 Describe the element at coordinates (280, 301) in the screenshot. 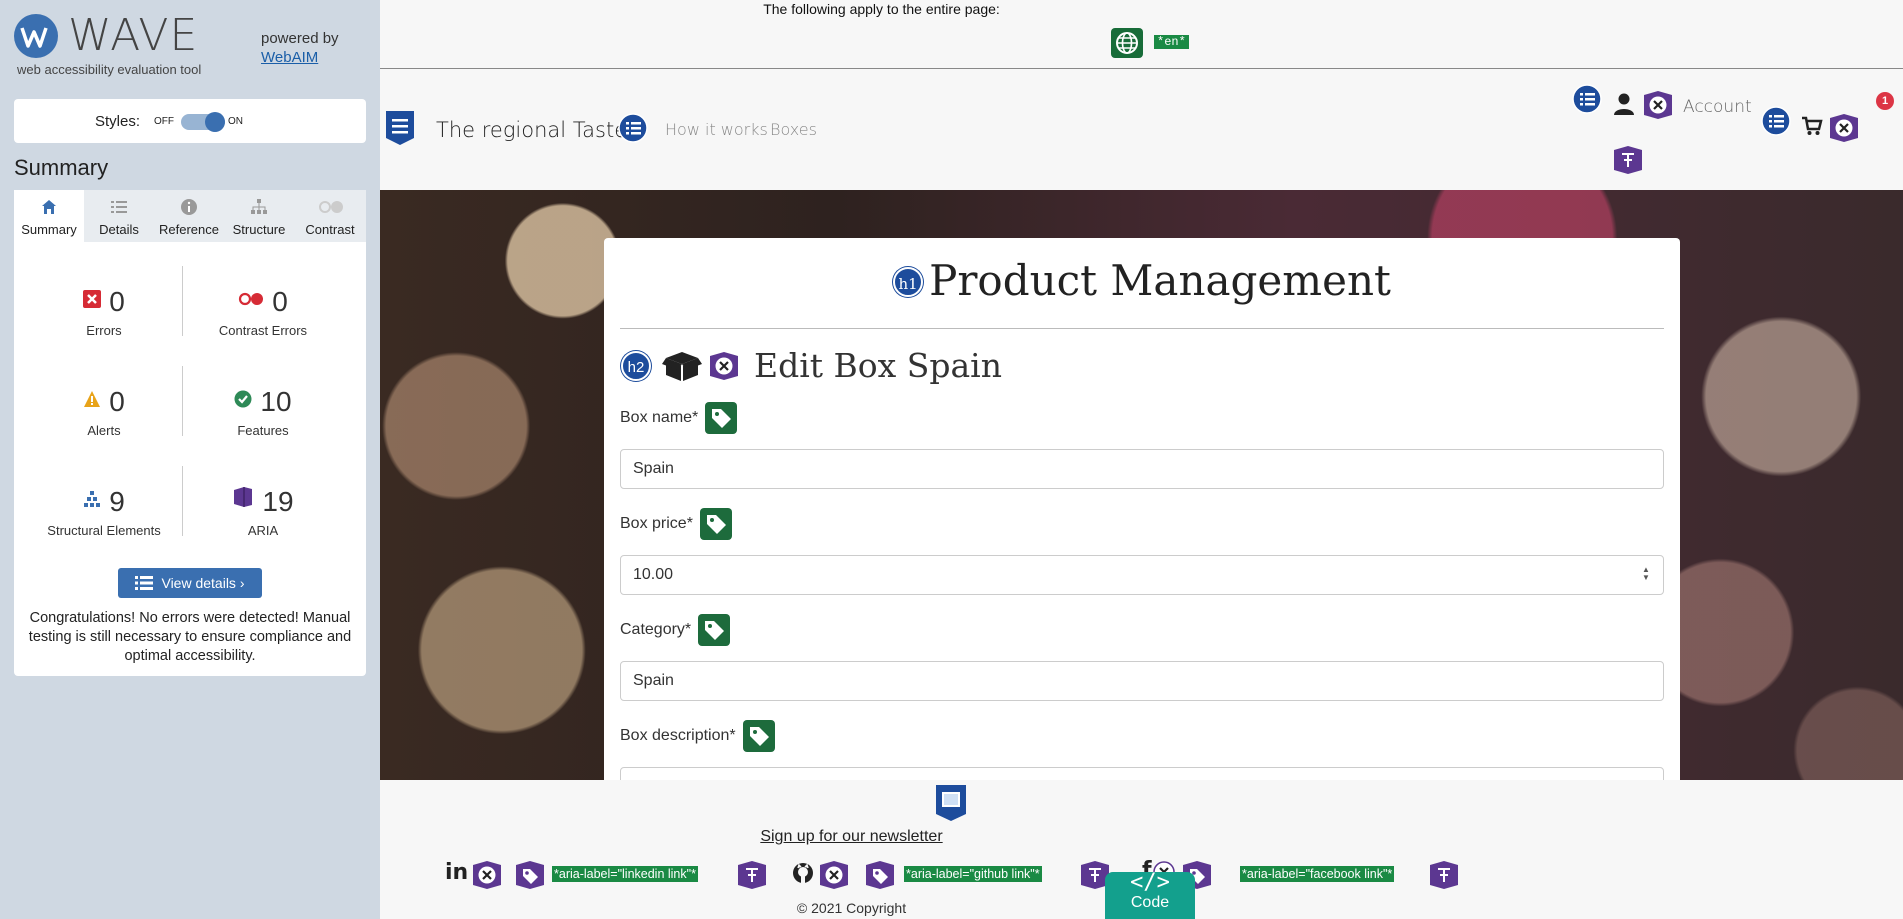

I see `contrast-errors-count: 0` at that location.